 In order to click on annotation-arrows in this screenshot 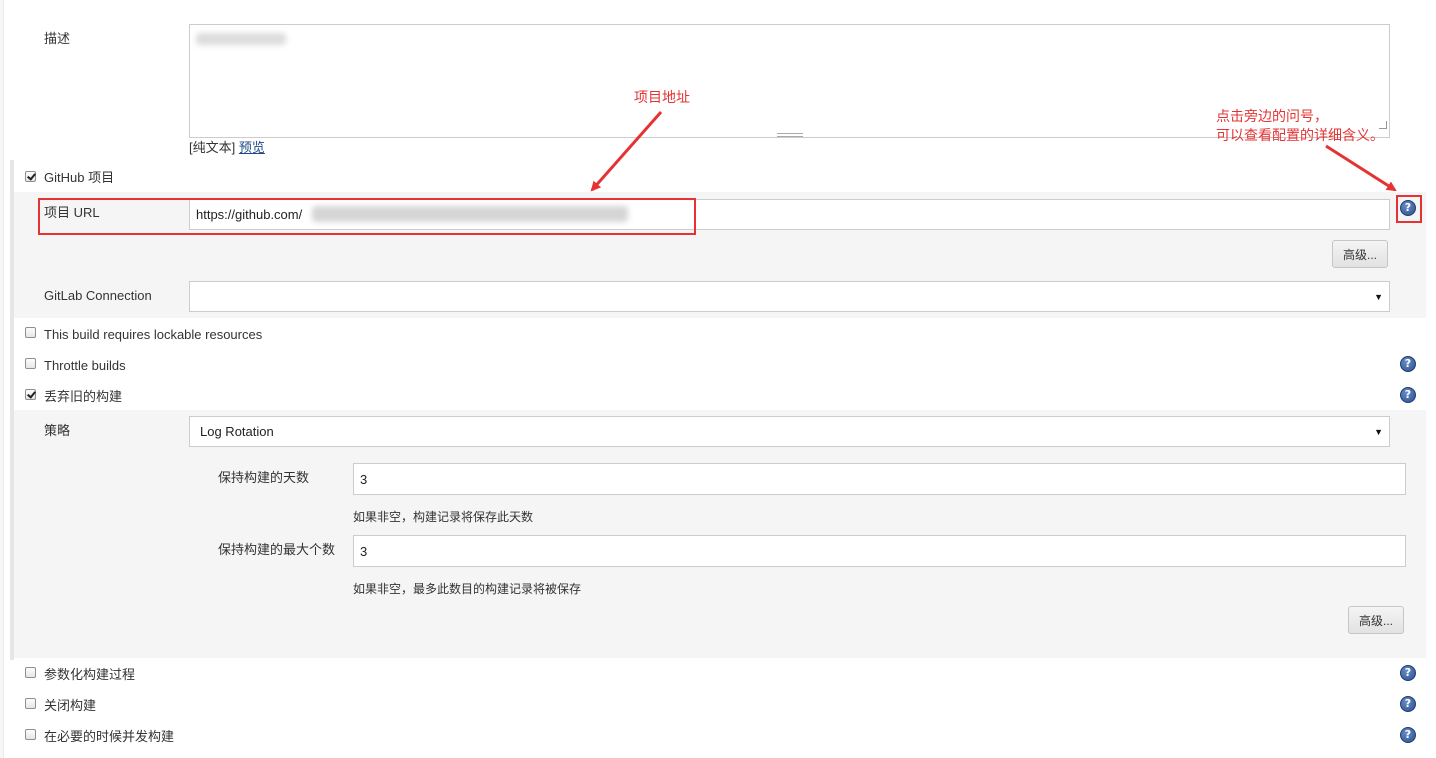, I will do `click(993, 151)`.